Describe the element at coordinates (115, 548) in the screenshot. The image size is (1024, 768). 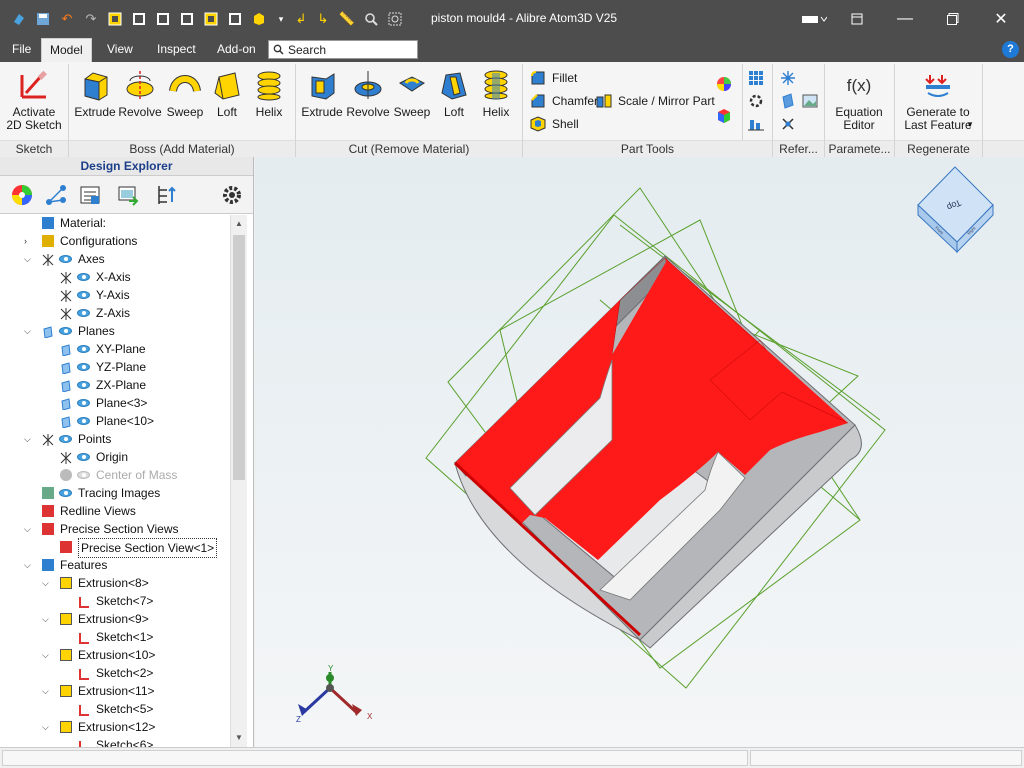
I see `tree-item: Precise Section View<1>` at that location.